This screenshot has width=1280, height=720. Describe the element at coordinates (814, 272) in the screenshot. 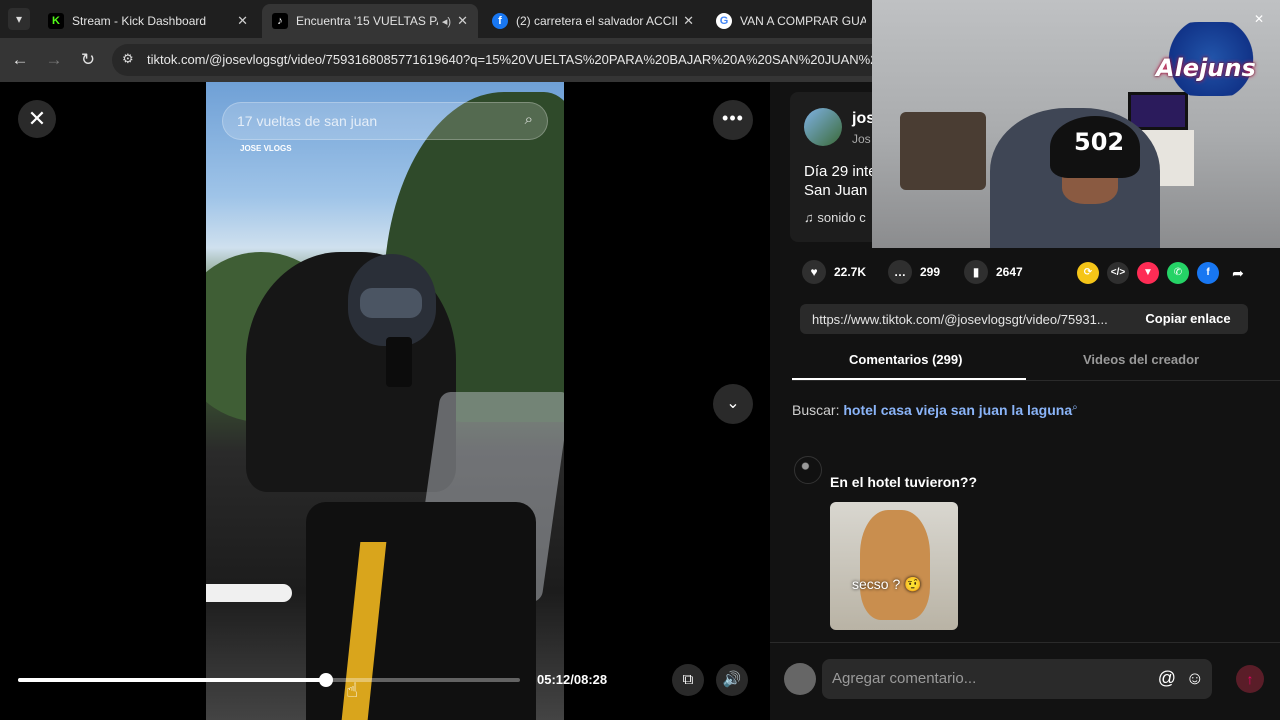

I see `heart-icon: ♥` at that location.